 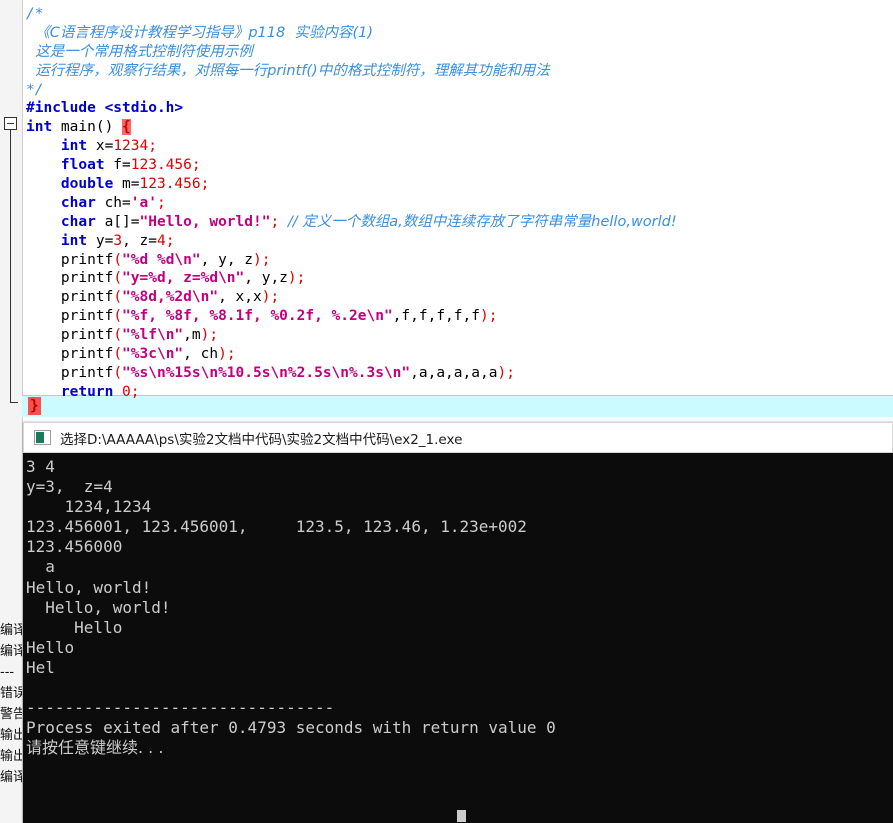 What do you see at coordinates (10, 123) in the screenshot?
I see `fold-collapse-icon` at bounding box center [10, 123].